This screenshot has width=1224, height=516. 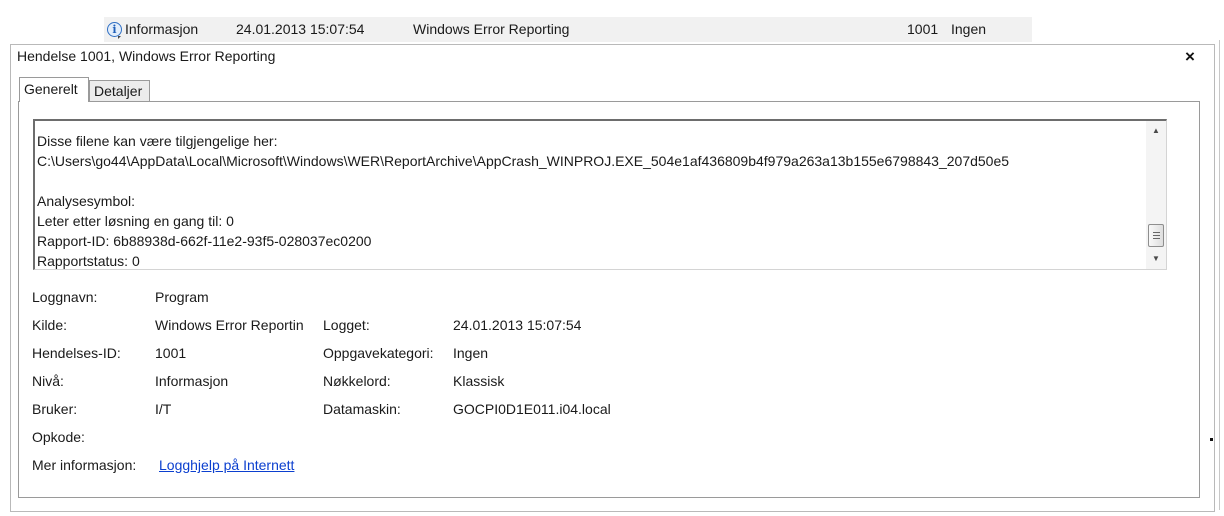 What do you see at coordinates (114, 29) in the screenshot?
I see `info-icon: i` at bounding box center [114, 29].